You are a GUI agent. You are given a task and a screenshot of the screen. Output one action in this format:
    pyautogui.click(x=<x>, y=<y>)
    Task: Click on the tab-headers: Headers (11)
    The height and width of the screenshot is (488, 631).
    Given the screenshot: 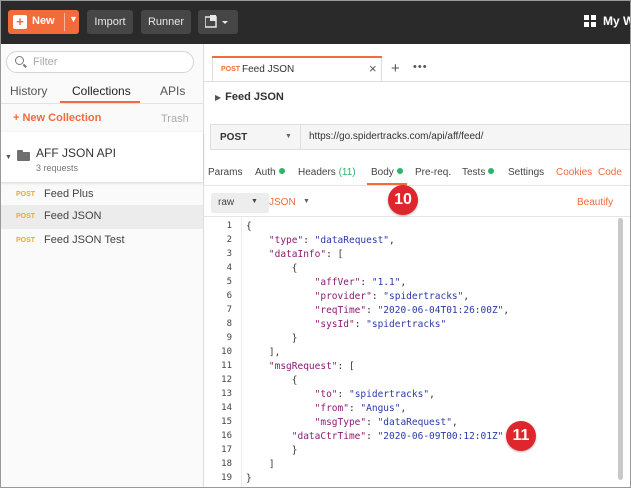 What is the action you would take?
    pyautogui.click(x=327, y=172)
    